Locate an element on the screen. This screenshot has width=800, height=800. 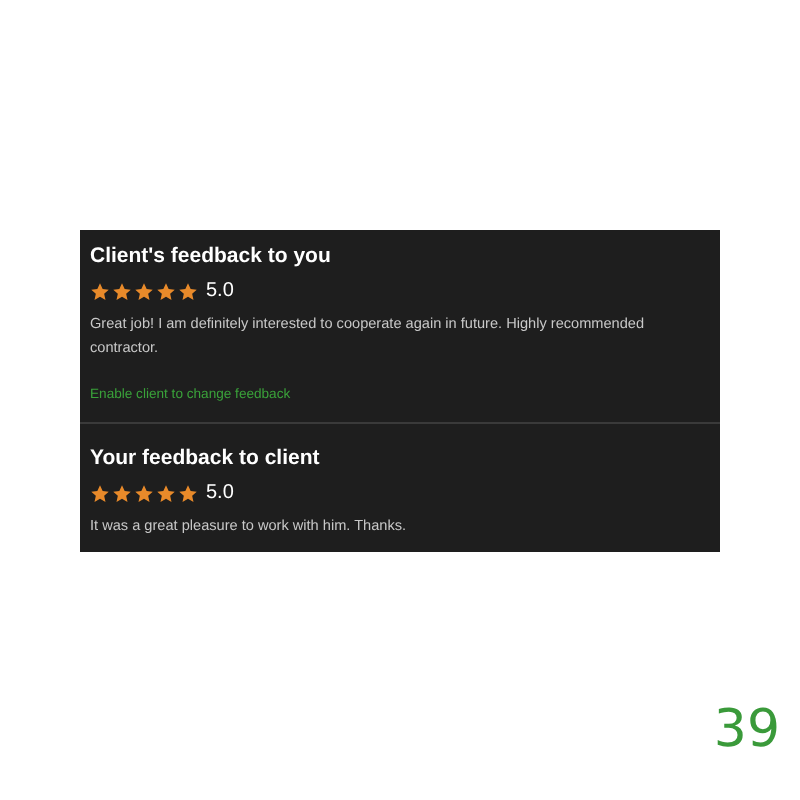
section-title: Client's feedback to you is located at coordinates (211, 256).